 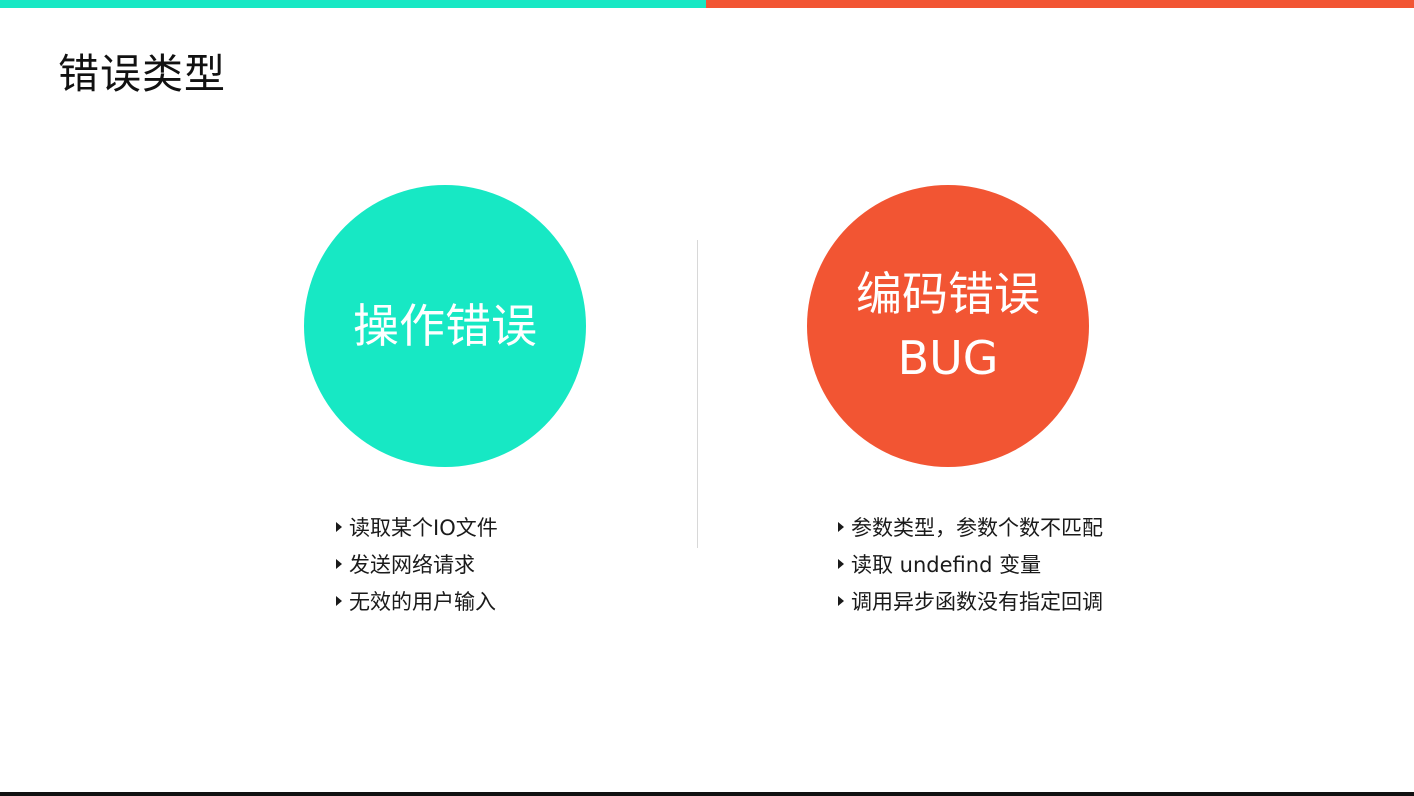 What do you see at coordinates (707, 794) in the screenshot?
I see `bottom-bar` at bounding box center [707, 794].